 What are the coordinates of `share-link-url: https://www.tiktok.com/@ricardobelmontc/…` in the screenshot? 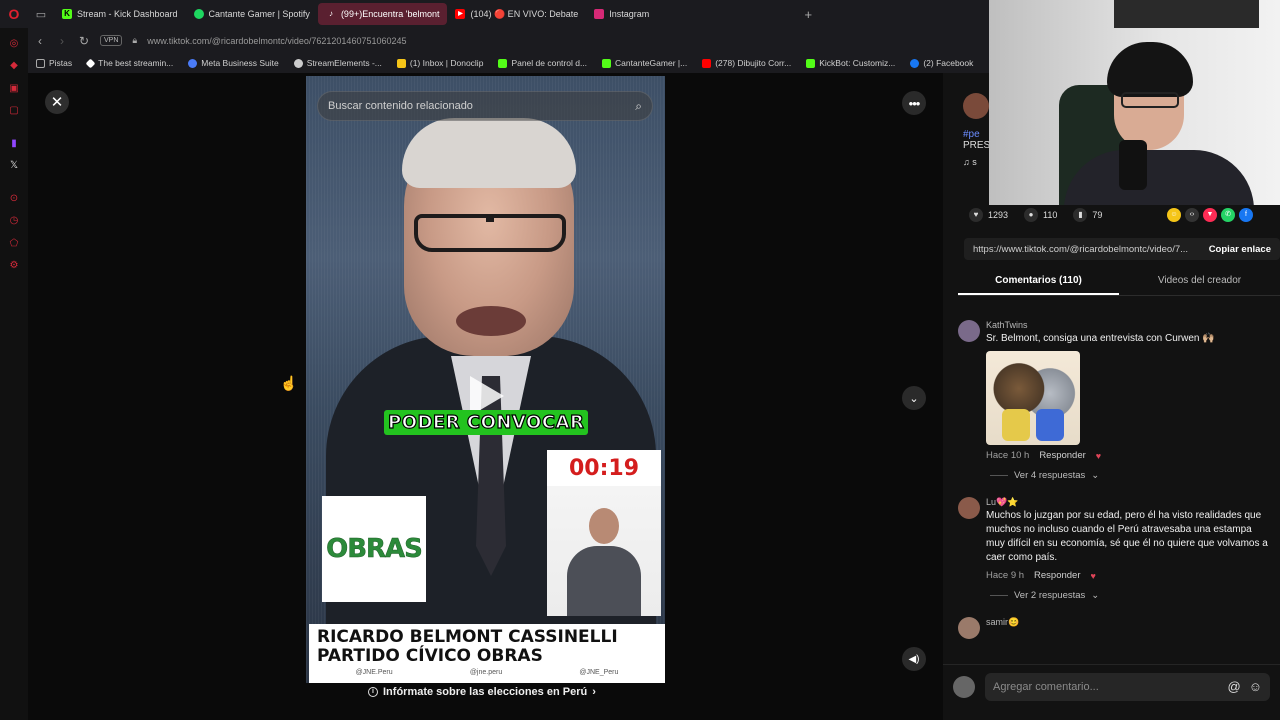 It's located at (1085, 249).